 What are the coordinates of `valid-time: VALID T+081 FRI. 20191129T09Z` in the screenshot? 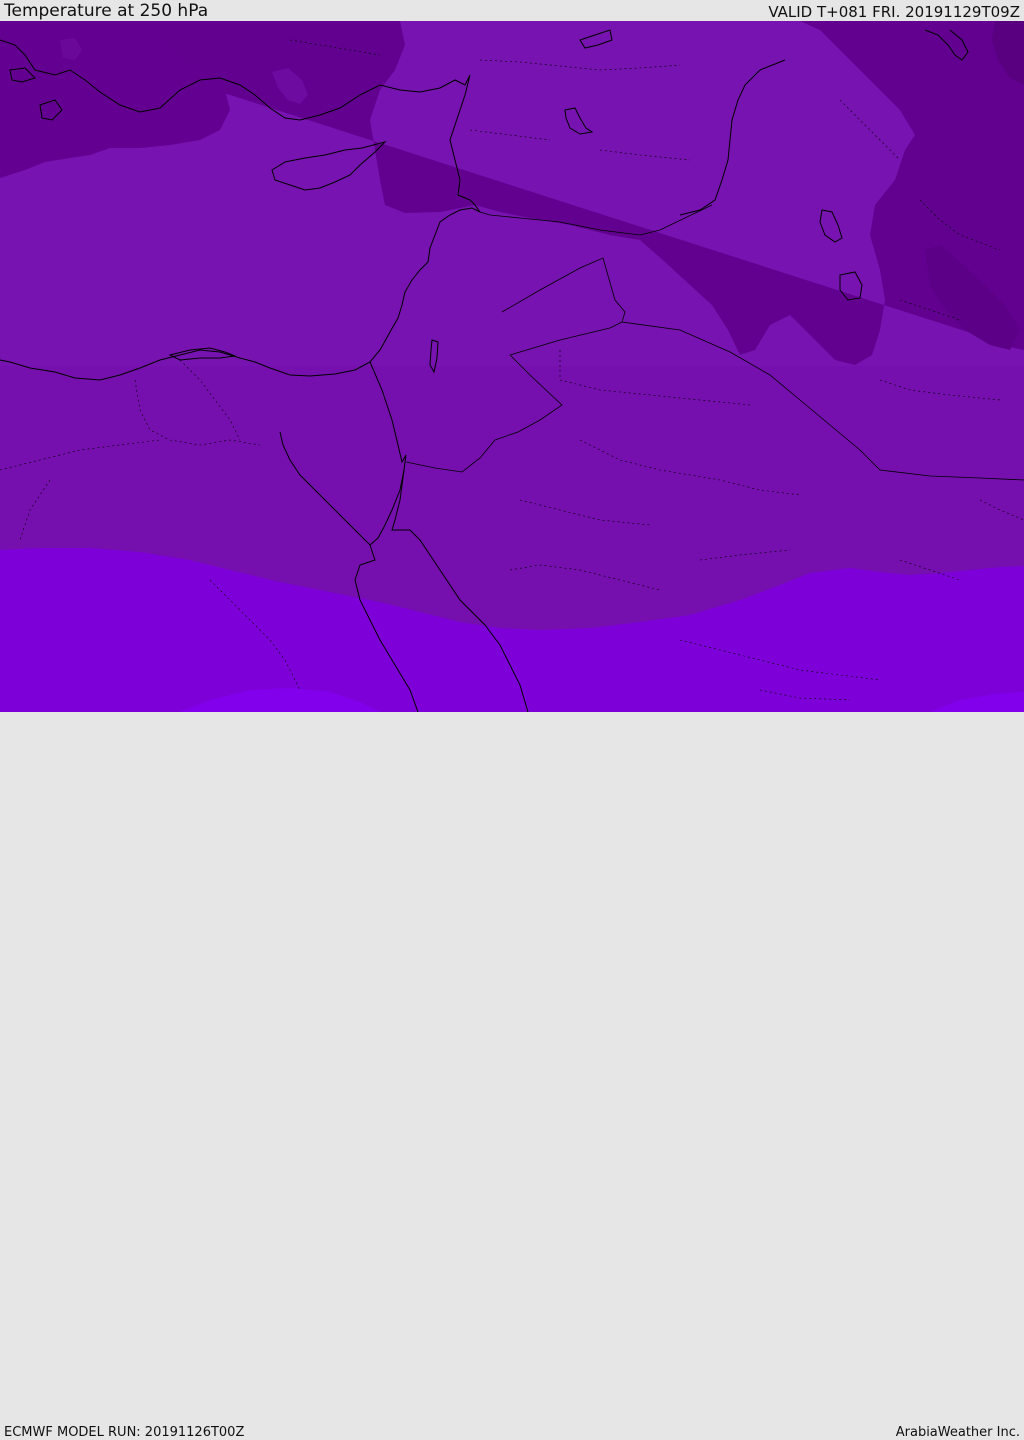 It's located at (894, 12).